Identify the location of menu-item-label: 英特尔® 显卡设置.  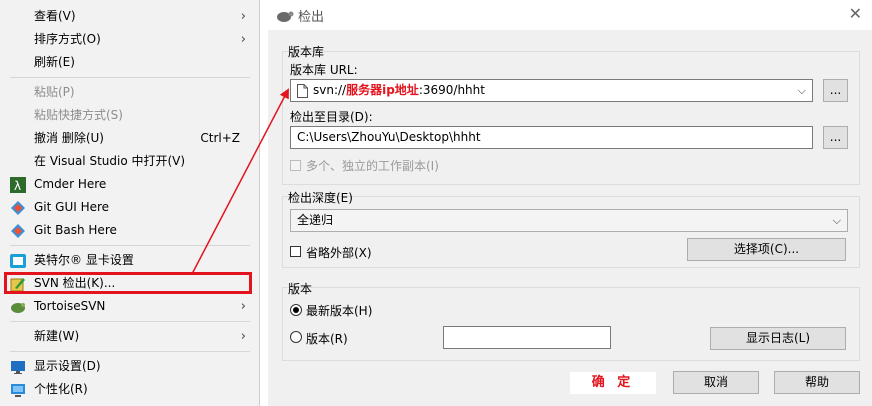
(84, 260).